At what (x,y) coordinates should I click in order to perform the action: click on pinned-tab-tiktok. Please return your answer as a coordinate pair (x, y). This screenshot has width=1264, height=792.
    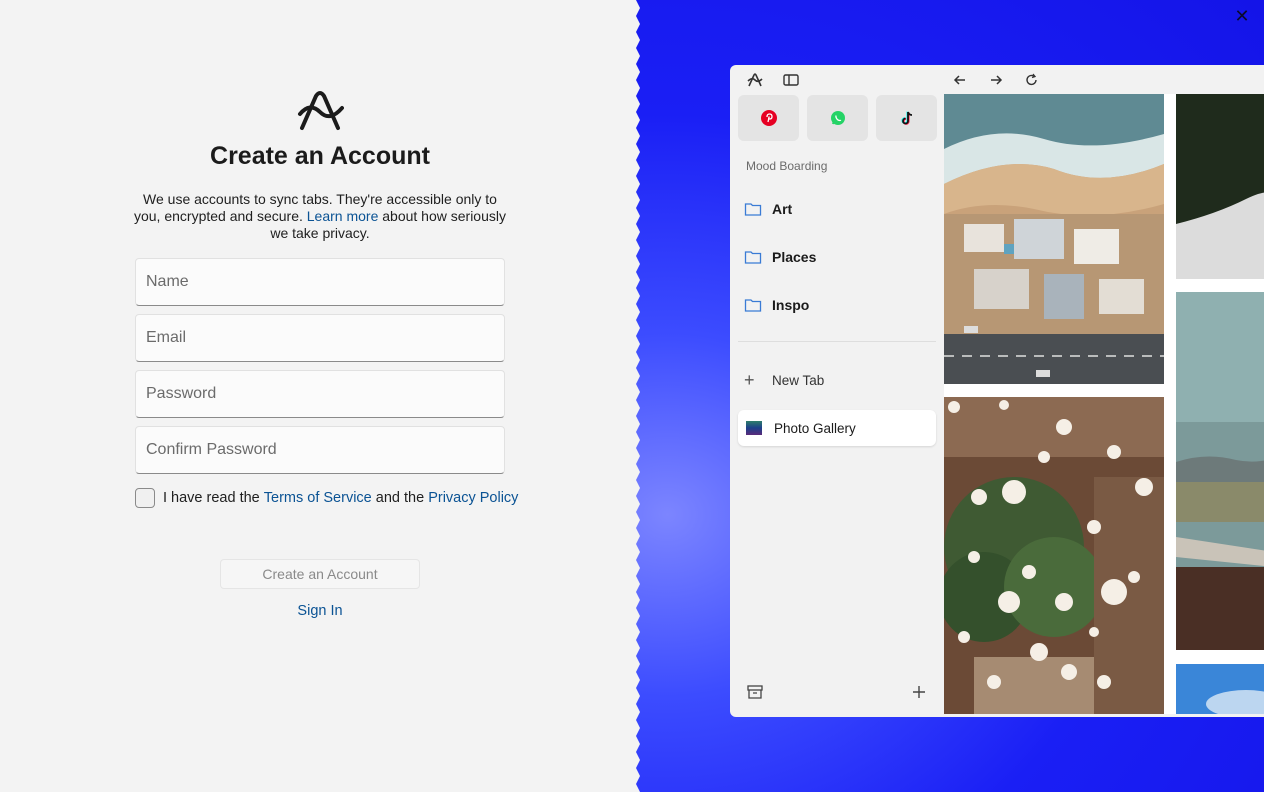
    Looking at the image, I should click on (906, 118).